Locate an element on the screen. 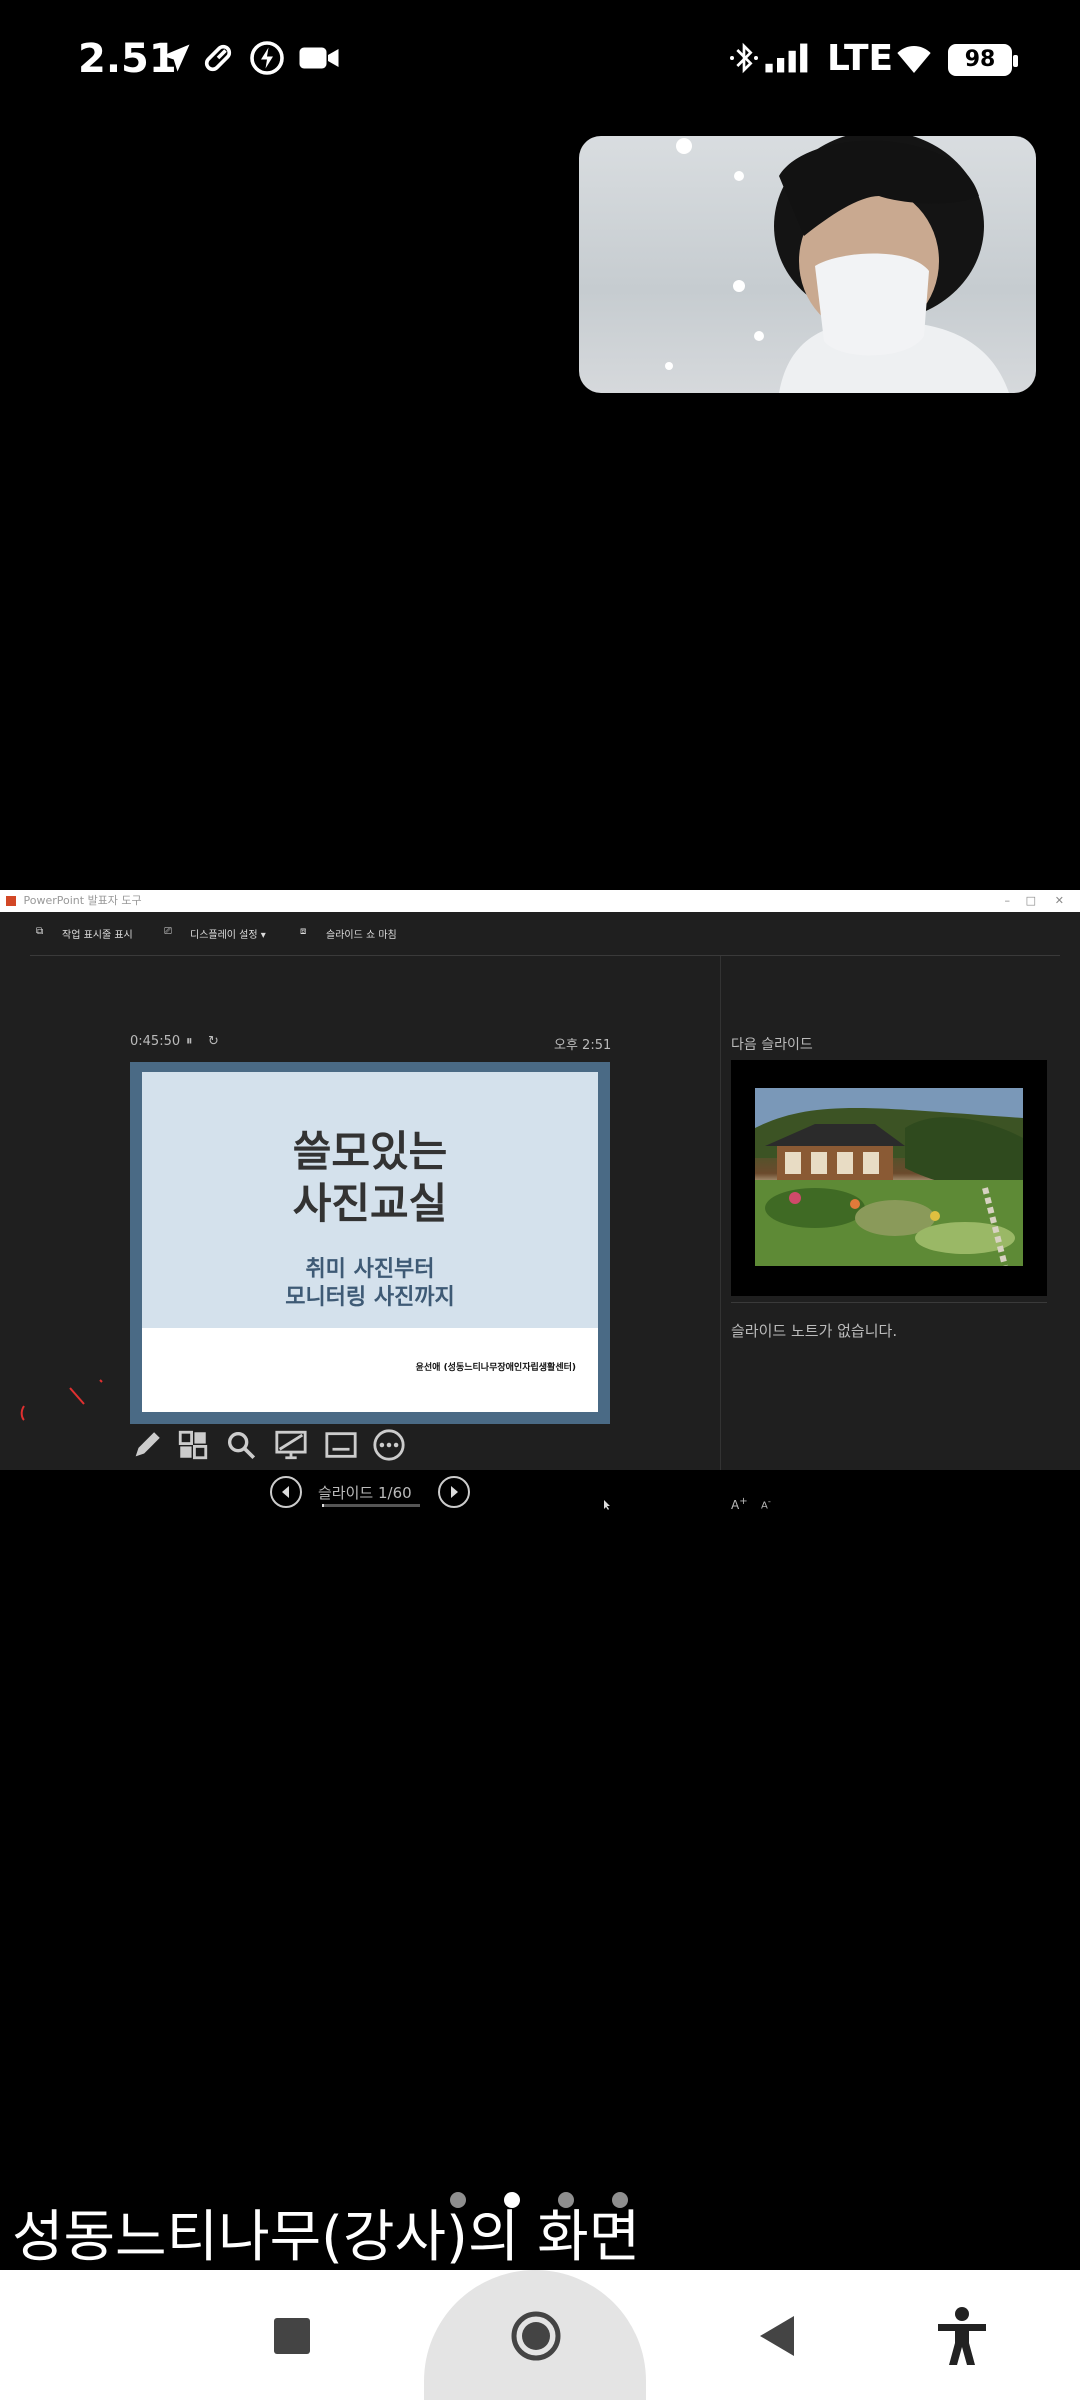  accessibility-icon is located at coordinates (962, 2336).